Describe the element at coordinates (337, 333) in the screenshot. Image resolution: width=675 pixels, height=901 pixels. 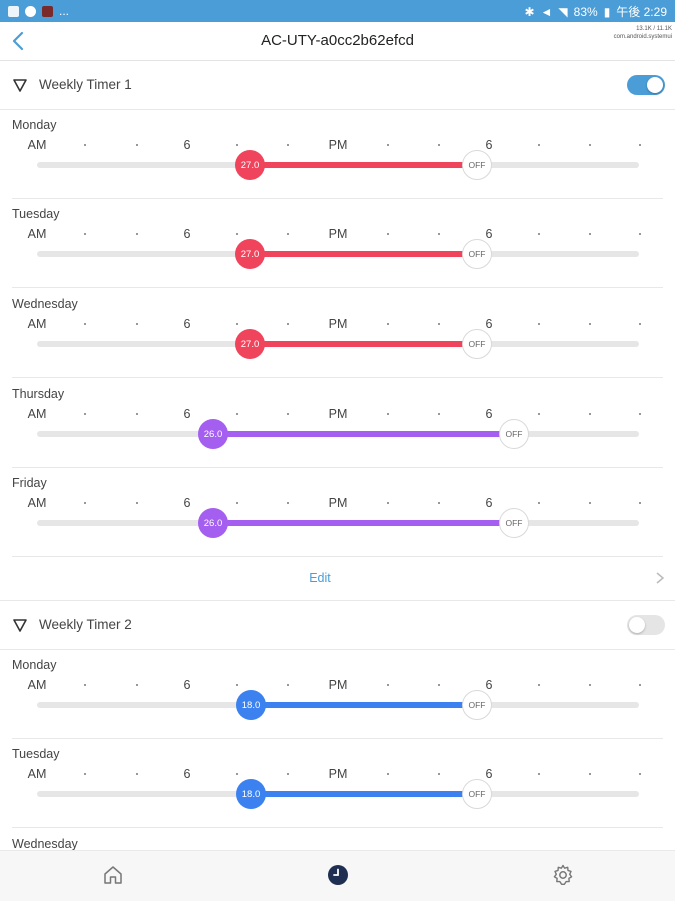
I see `day-row: Wednesday AM 6 PM 6 27.0 OFF` at that location.